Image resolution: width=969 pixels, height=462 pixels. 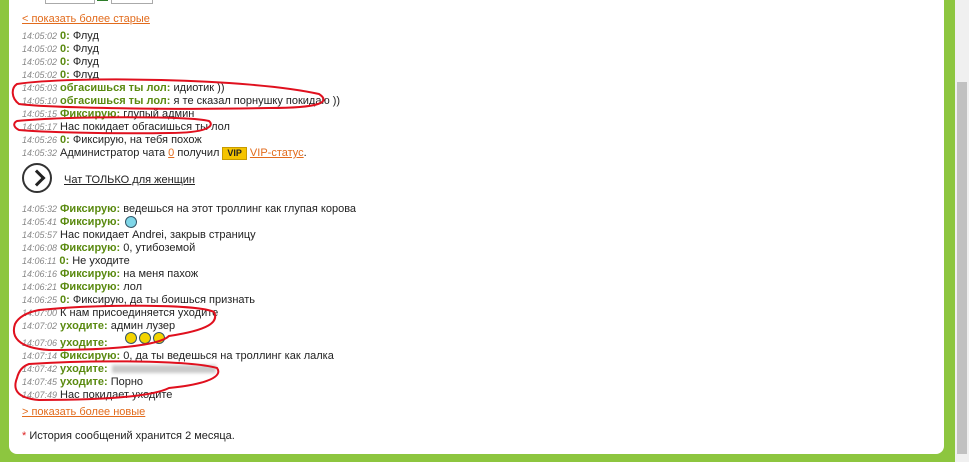 I want to click on message-time: 14:06:08, so click(x=40, y=248).